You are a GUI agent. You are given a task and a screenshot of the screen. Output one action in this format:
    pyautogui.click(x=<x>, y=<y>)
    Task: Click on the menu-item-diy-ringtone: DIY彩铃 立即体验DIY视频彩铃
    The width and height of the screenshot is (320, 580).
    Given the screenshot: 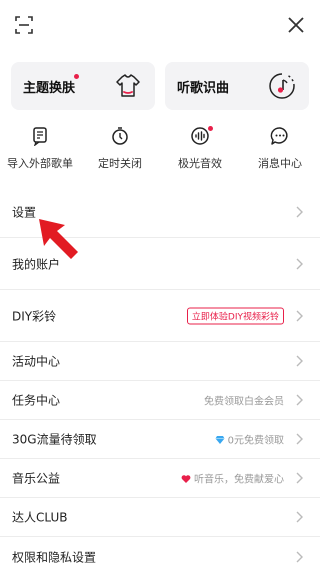 What is the action you would take?
    pyautogui.click(x=160, y=316)
    